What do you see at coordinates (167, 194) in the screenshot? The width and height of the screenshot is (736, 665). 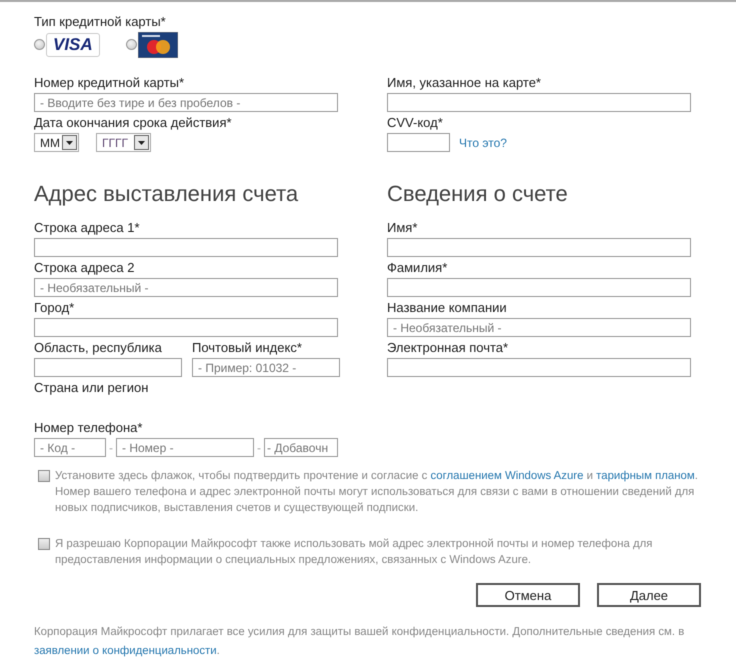 I see `section-heading: Адрес выставления счета` at bounding box center [167, 194].